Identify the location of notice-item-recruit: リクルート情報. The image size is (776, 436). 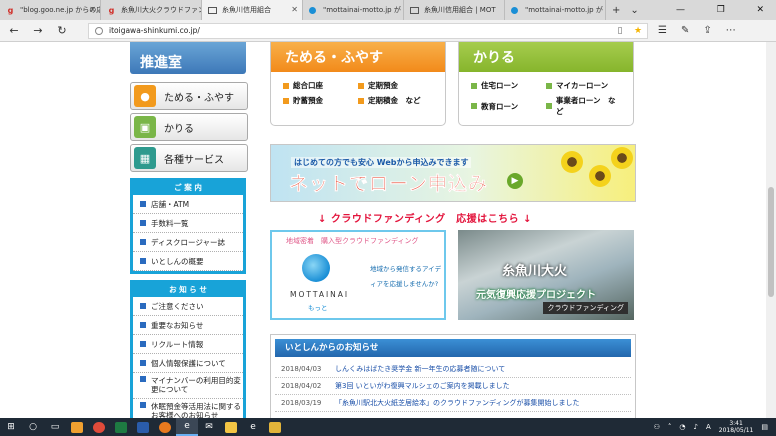
(188, 344).